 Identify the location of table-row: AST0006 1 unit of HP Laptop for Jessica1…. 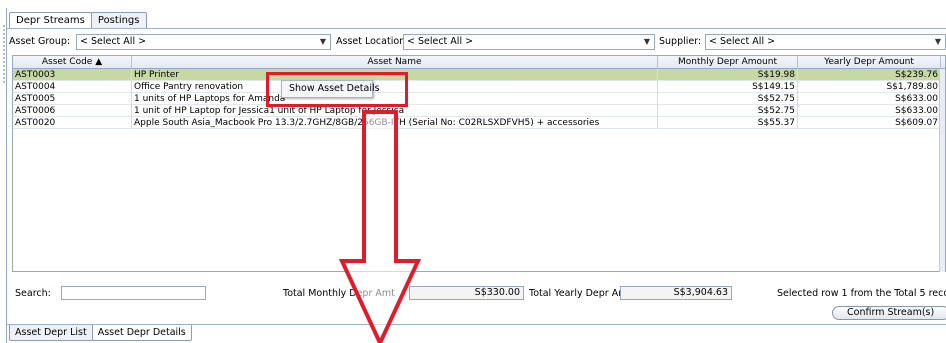
(479, 111).